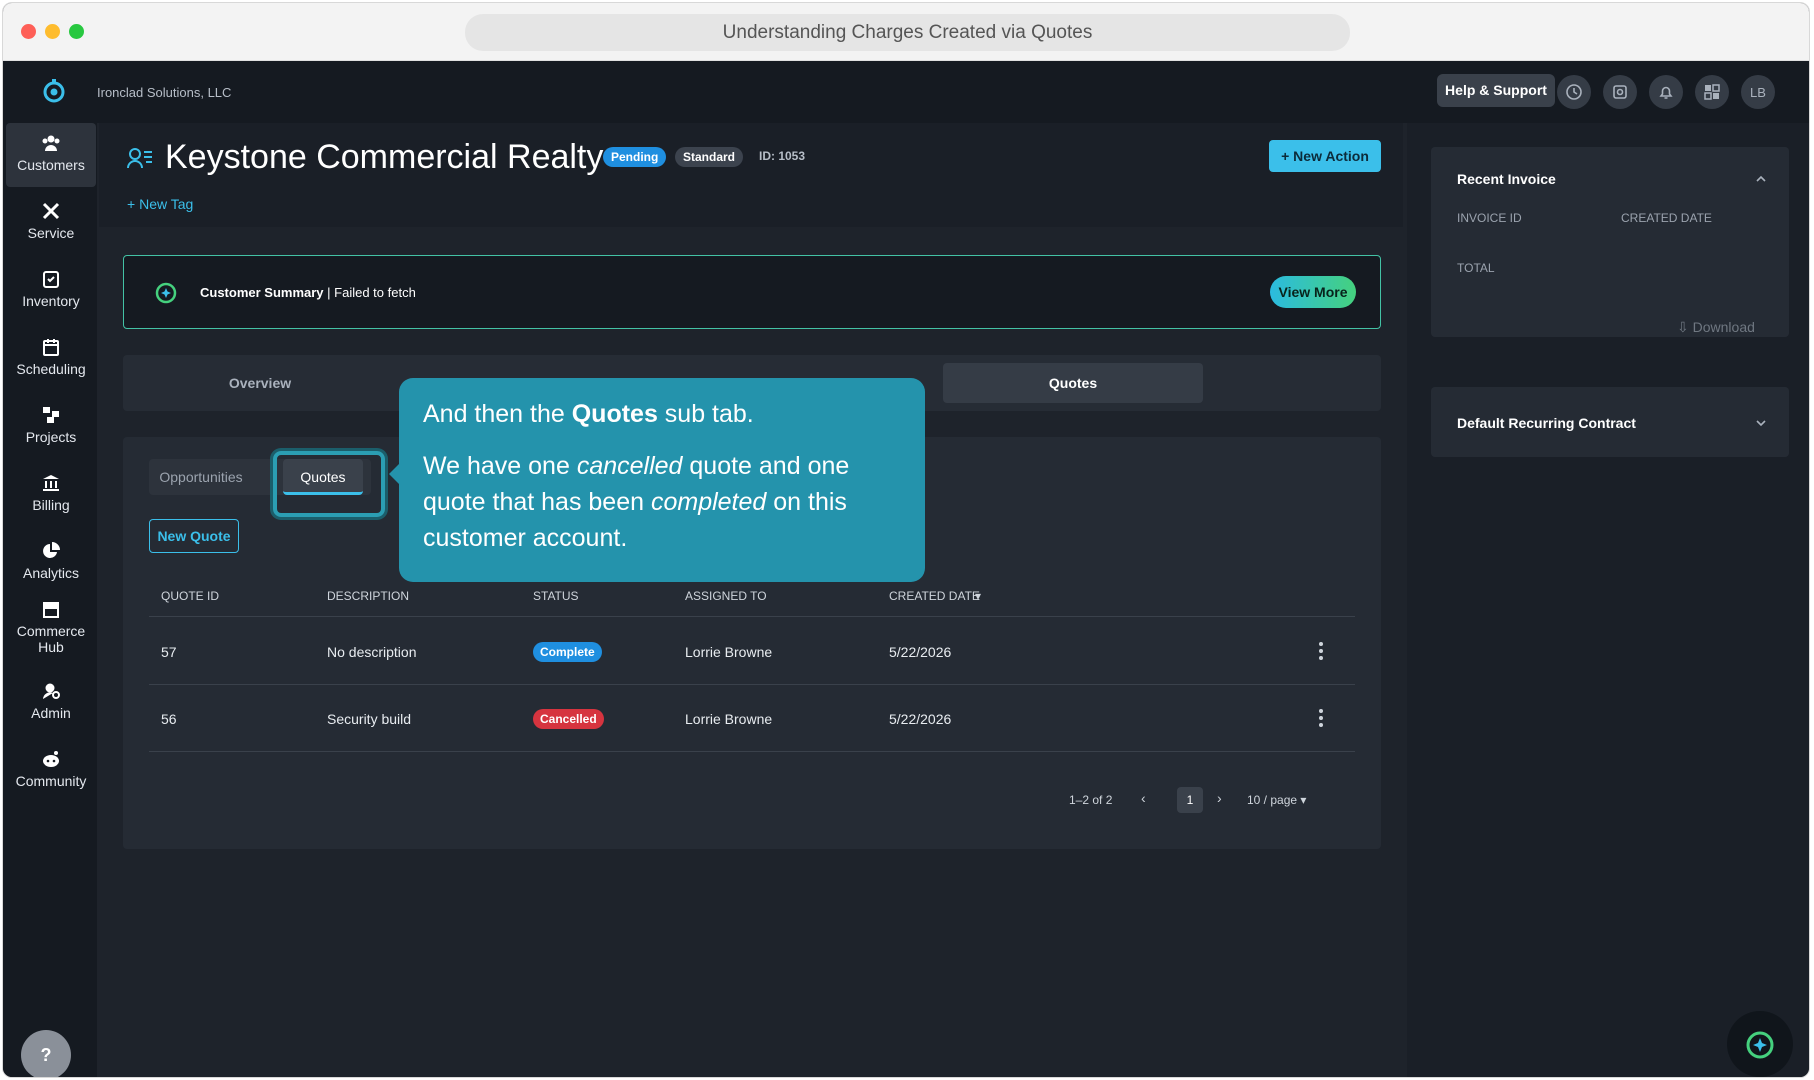 The image size is (1814, 1080). I want to click on sidebar-item-label: Commerce Hub, so click(51, 639).